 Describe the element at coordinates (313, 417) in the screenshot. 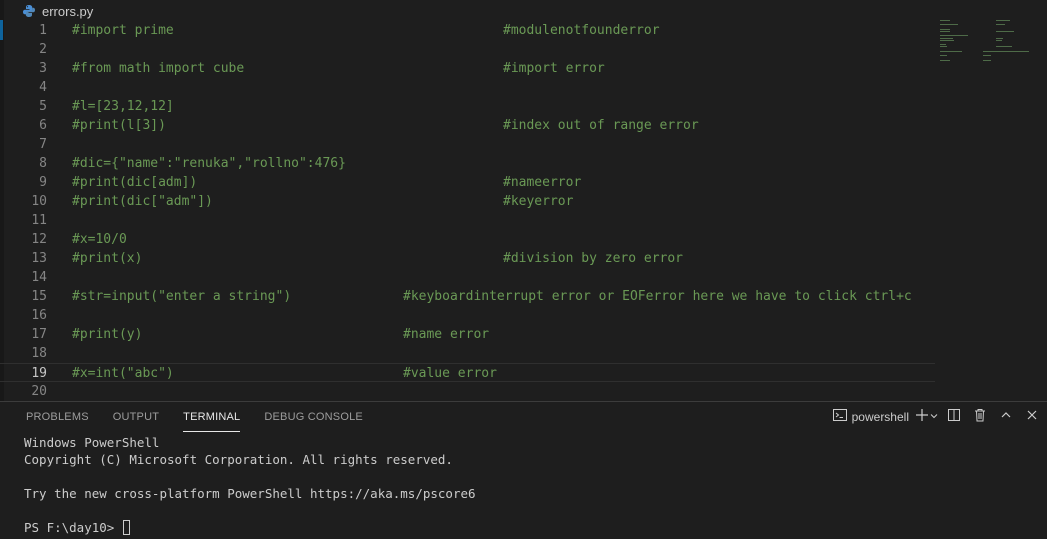

I see `tab-debug-console: DEBUG CONSOLE` at that location.